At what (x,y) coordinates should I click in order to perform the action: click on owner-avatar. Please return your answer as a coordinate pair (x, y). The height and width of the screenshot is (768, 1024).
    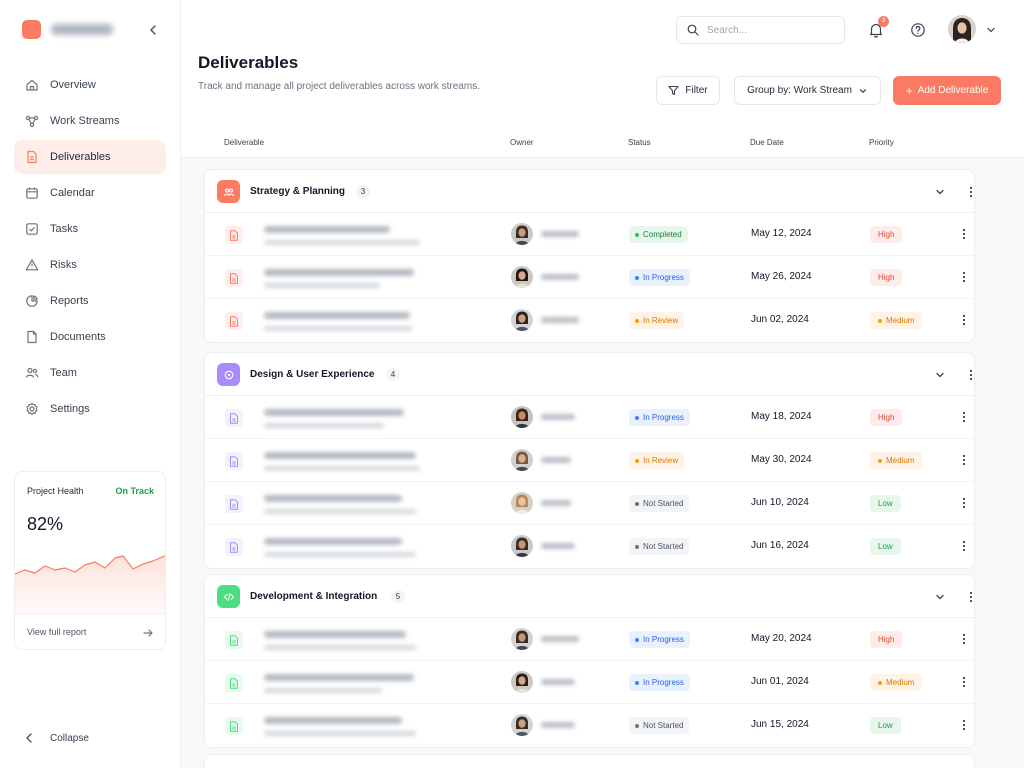
    Looking at the image, I should click on (522, 725).